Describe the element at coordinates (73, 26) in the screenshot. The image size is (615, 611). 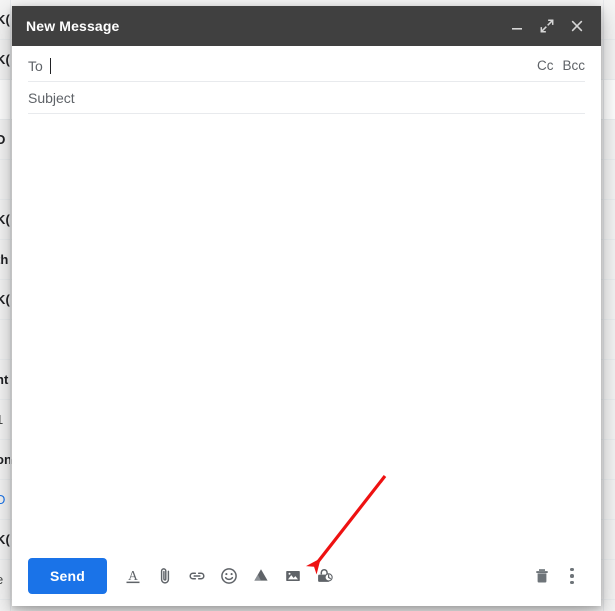
I see `compose-window-title: New Message` at that location.